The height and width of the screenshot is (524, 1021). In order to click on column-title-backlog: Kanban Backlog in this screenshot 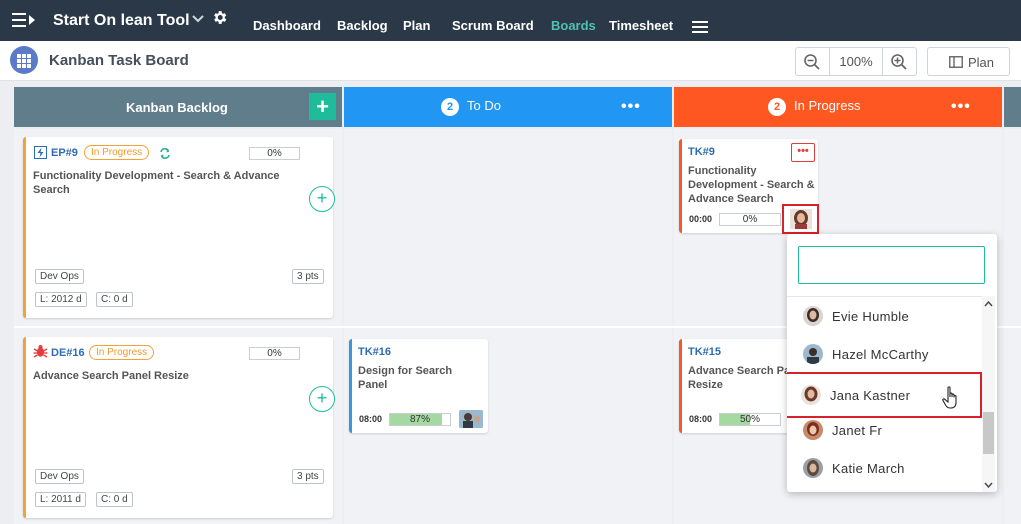, I will do `click(177, 107)`.